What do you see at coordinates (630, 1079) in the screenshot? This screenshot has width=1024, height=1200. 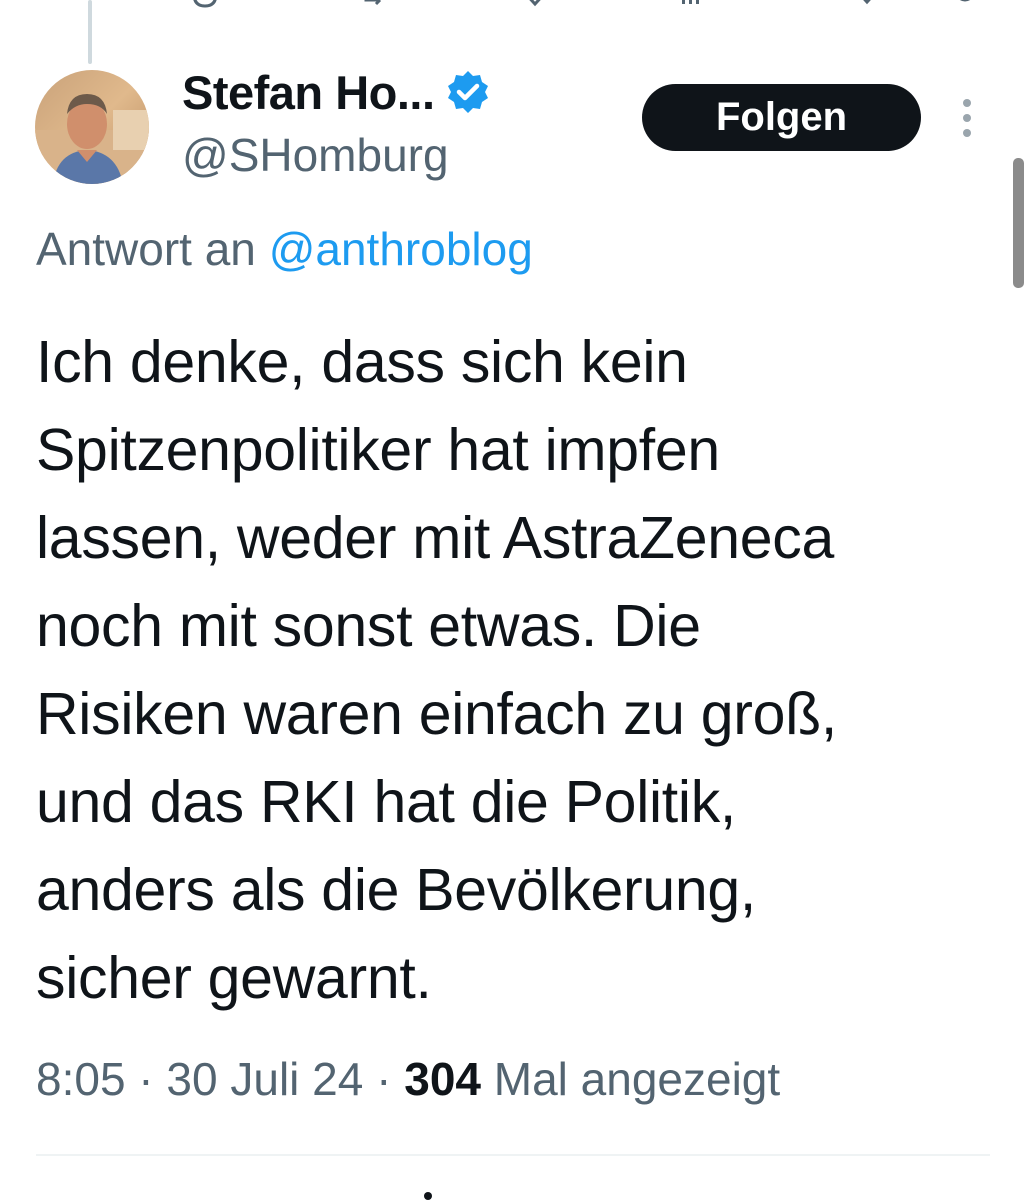 I see `views-label: Mal angezeigt` at bounding box center [630, 1079].